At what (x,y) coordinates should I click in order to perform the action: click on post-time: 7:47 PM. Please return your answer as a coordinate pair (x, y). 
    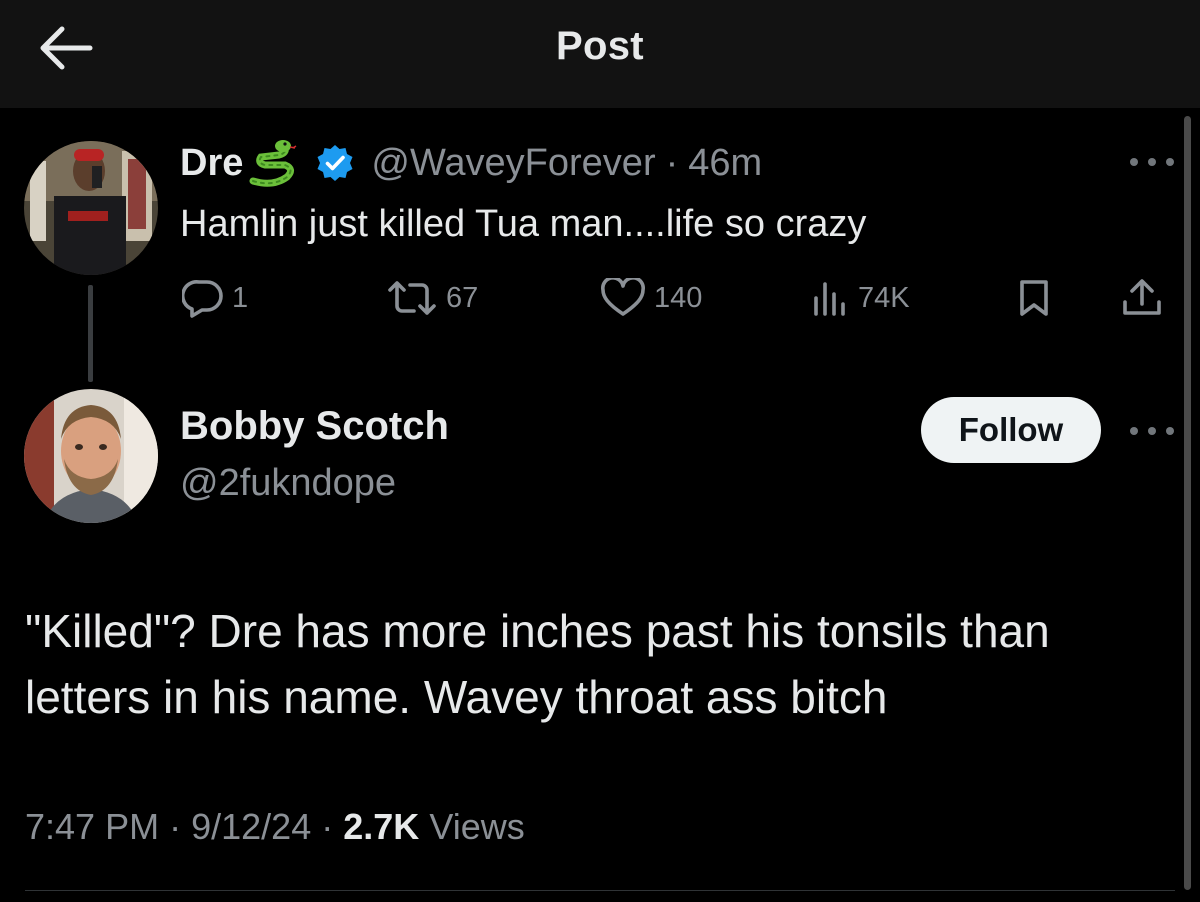
    Looking at the image, I should click on (92, 826).